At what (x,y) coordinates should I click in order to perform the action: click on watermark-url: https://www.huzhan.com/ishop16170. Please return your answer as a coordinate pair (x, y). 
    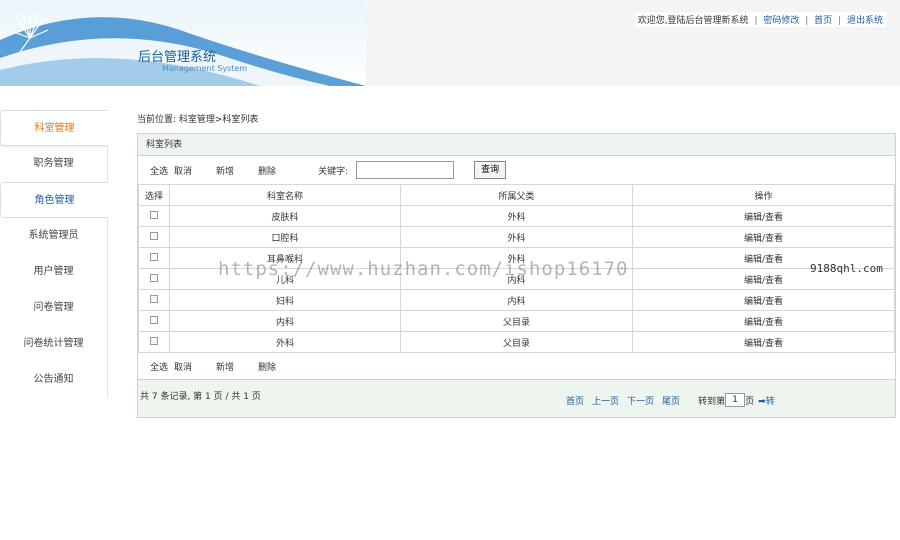
    Looking at the image, I should click on (423, 269).